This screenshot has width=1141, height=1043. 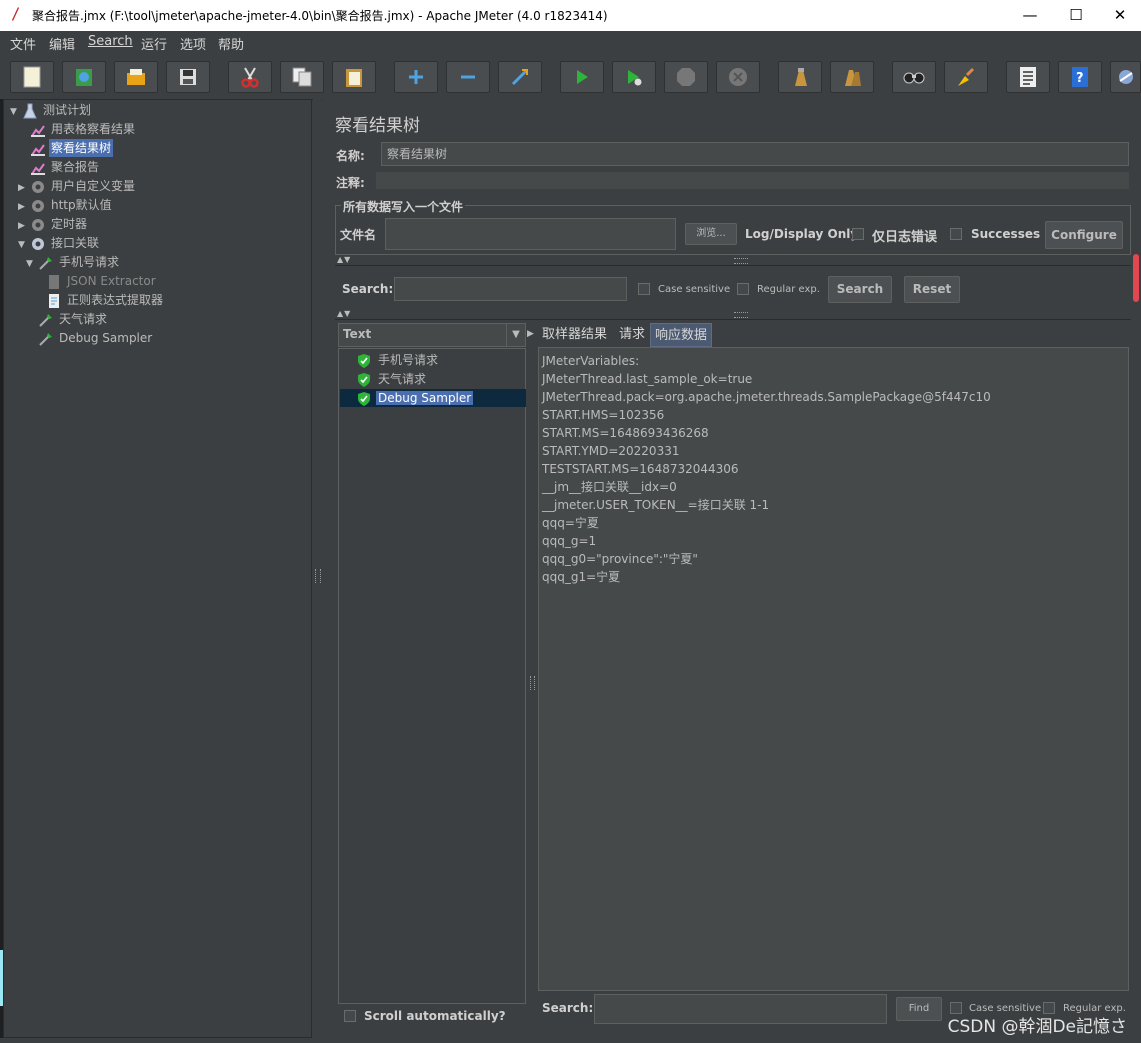 I want to click on response-search-input, so click(x=740, y=1009).